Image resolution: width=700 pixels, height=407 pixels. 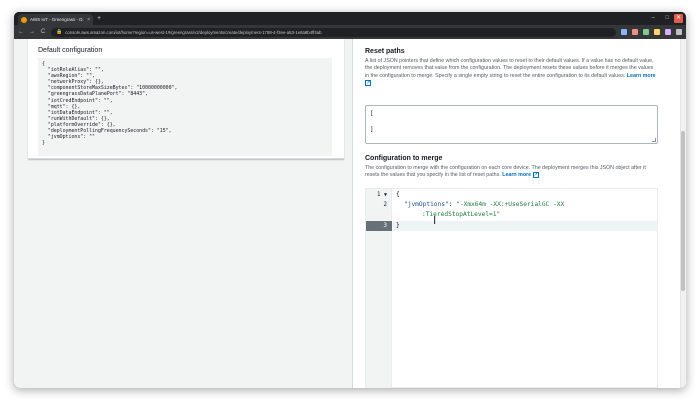 I want to click on line-number: 2, so click(x=385, y=205).